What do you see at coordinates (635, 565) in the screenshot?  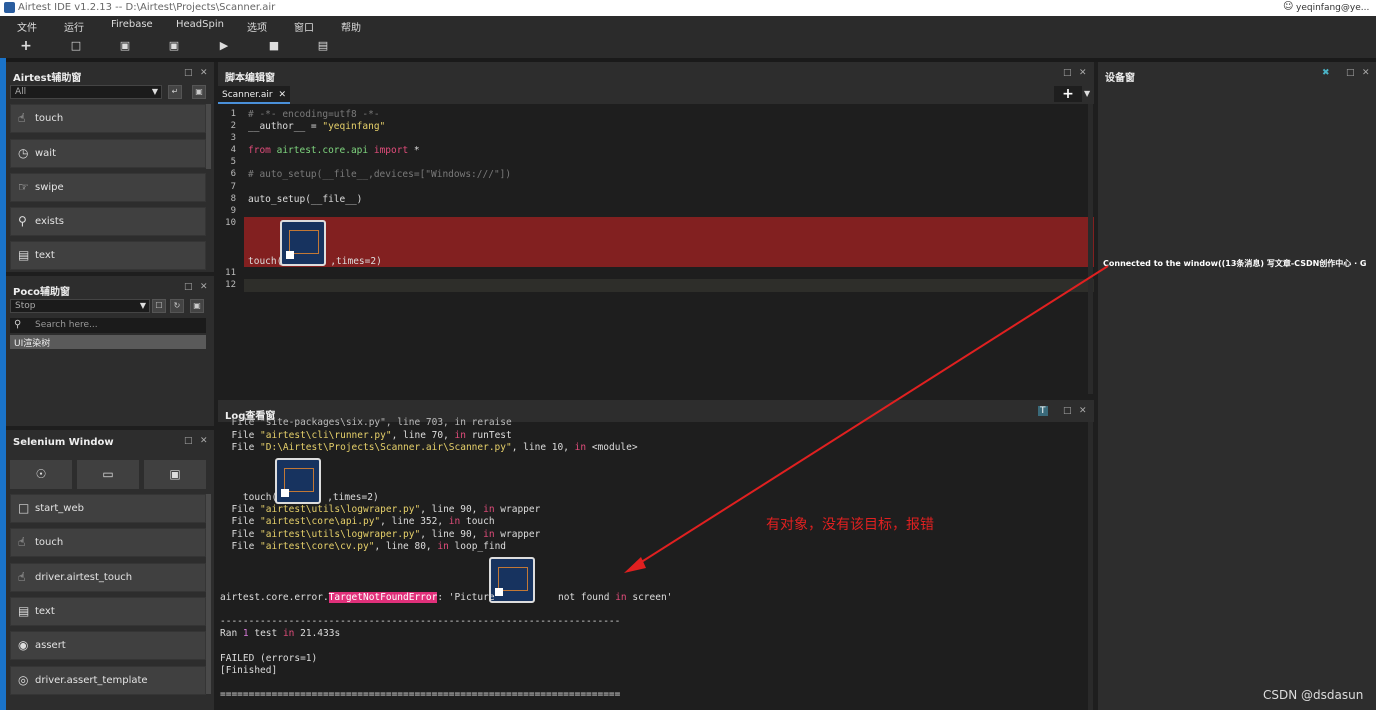 I see `annotation-arrowhead` at bounding box center [635, 565].